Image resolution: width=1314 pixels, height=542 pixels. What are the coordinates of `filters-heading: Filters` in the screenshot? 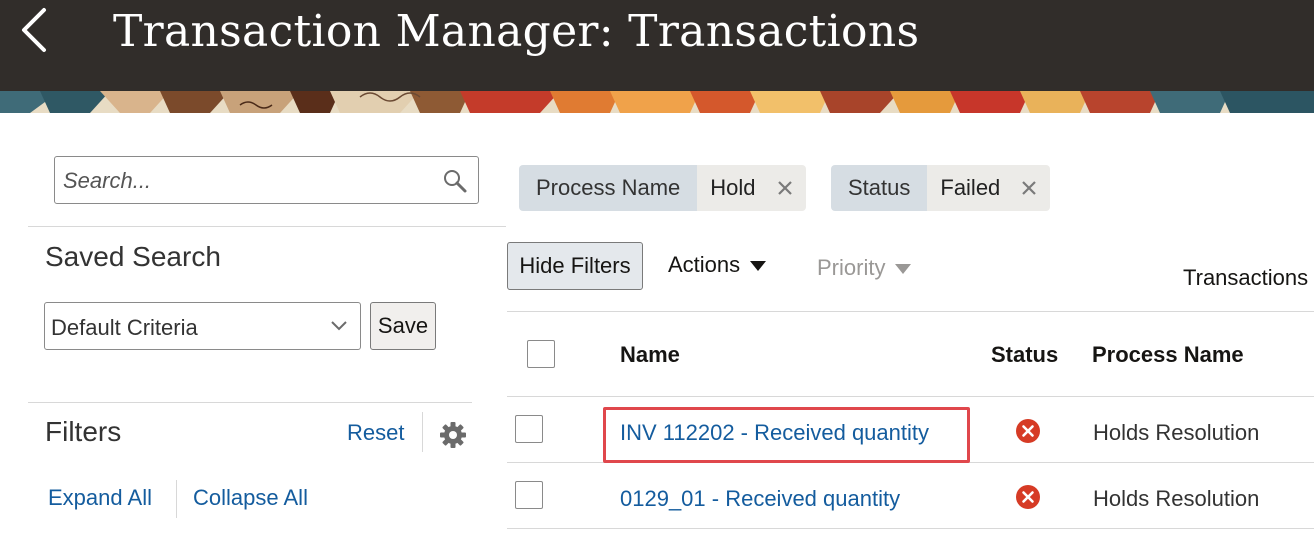 It's located at (83, 431).